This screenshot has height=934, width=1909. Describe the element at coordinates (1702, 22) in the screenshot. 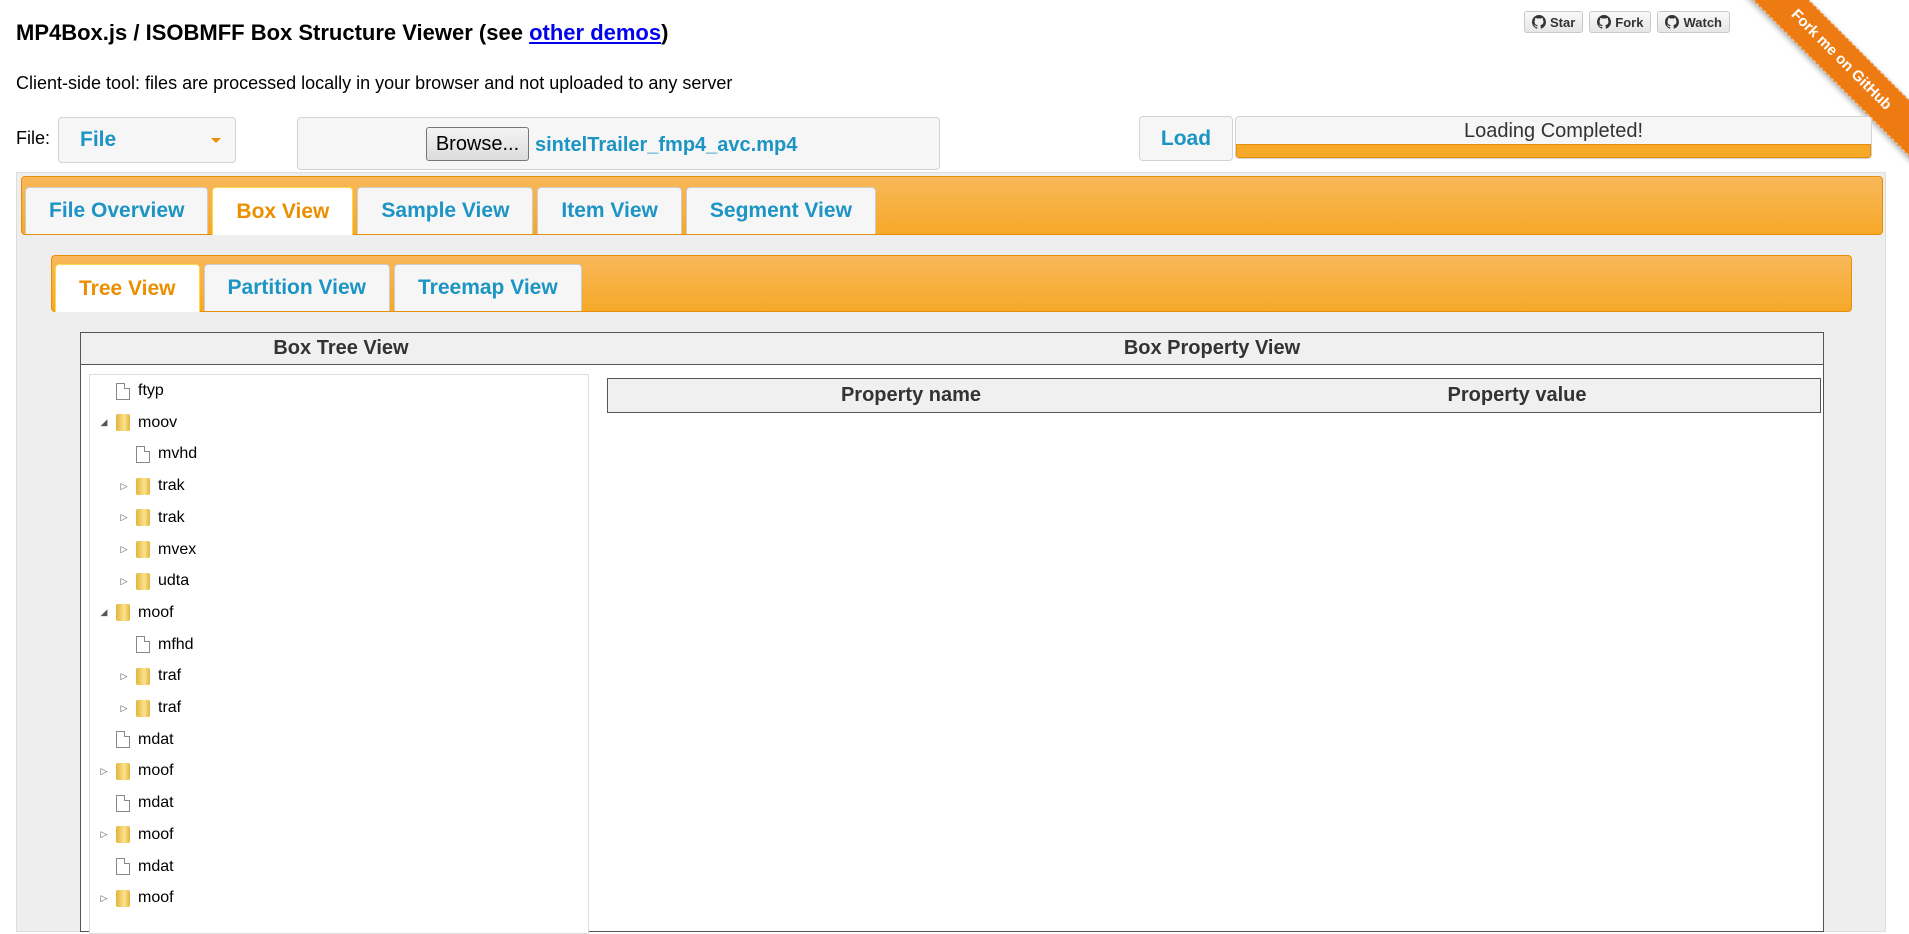

I see `watch-label: Watch` at that location.